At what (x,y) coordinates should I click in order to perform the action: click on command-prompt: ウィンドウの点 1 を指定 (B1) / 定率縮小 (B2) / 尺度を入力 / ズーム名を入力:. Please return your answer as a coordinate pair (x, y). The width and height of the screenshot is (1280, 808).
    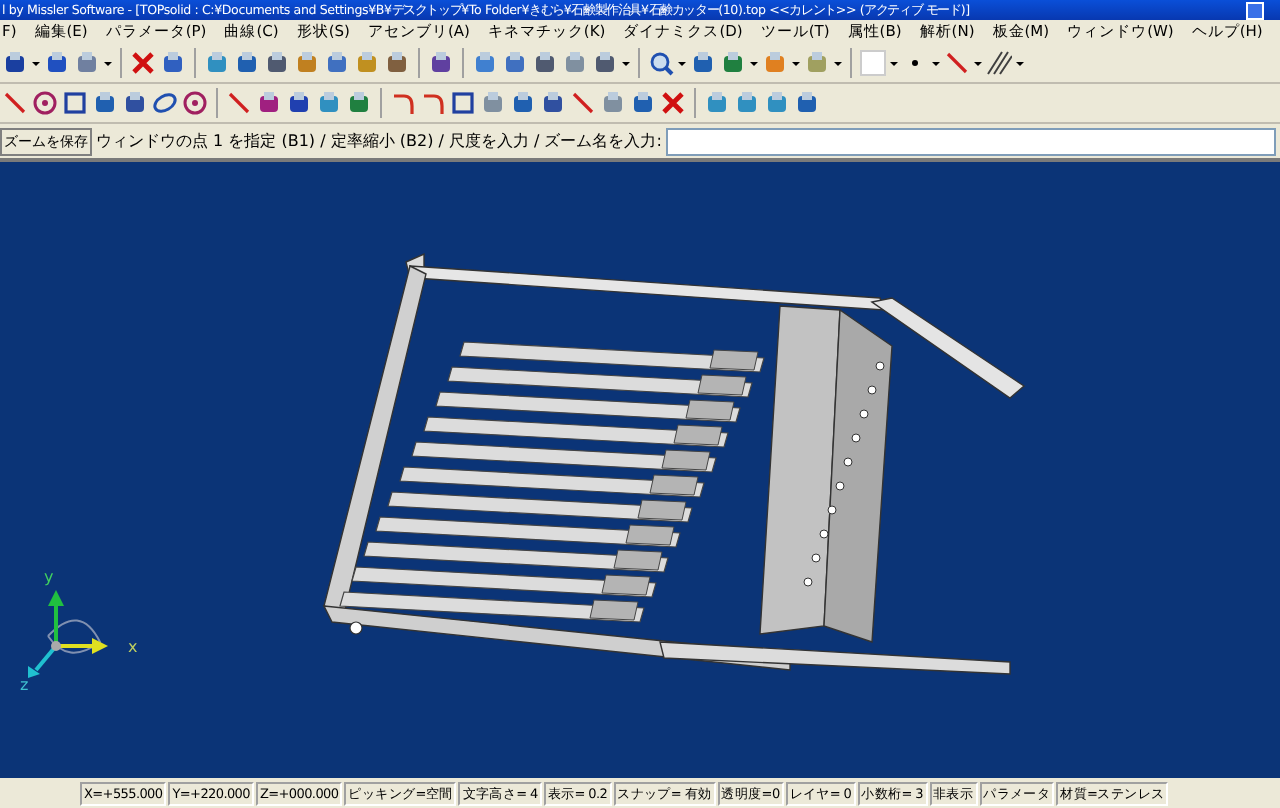
    Looking at the image, I should click on (379, 141).